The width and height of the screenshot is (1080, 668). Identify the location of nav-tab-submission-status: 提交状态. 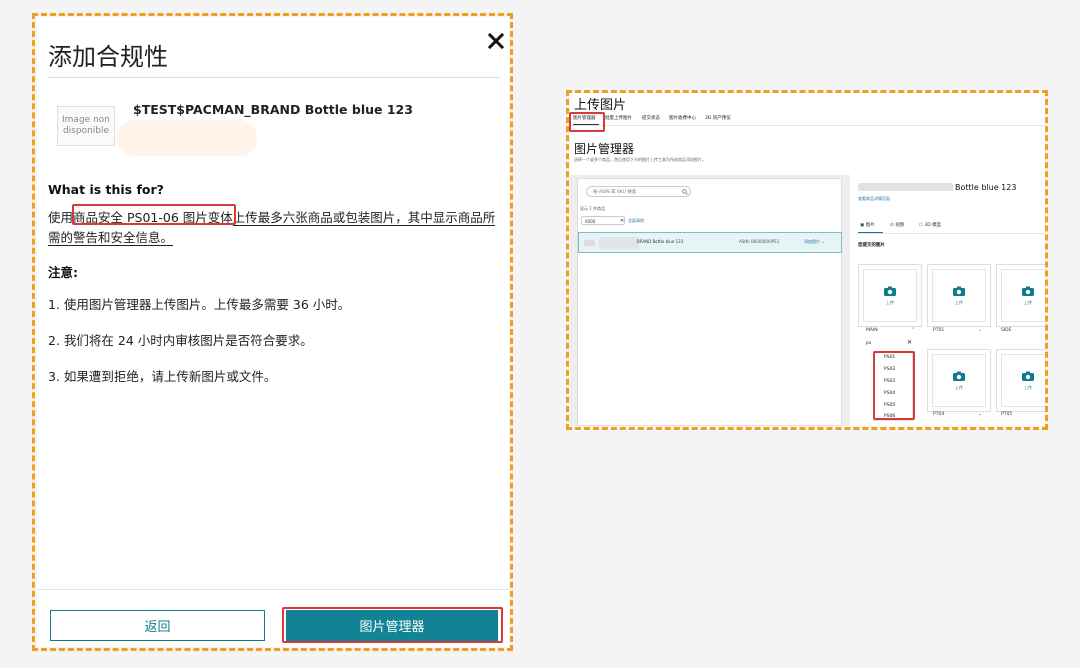
(651, 118).